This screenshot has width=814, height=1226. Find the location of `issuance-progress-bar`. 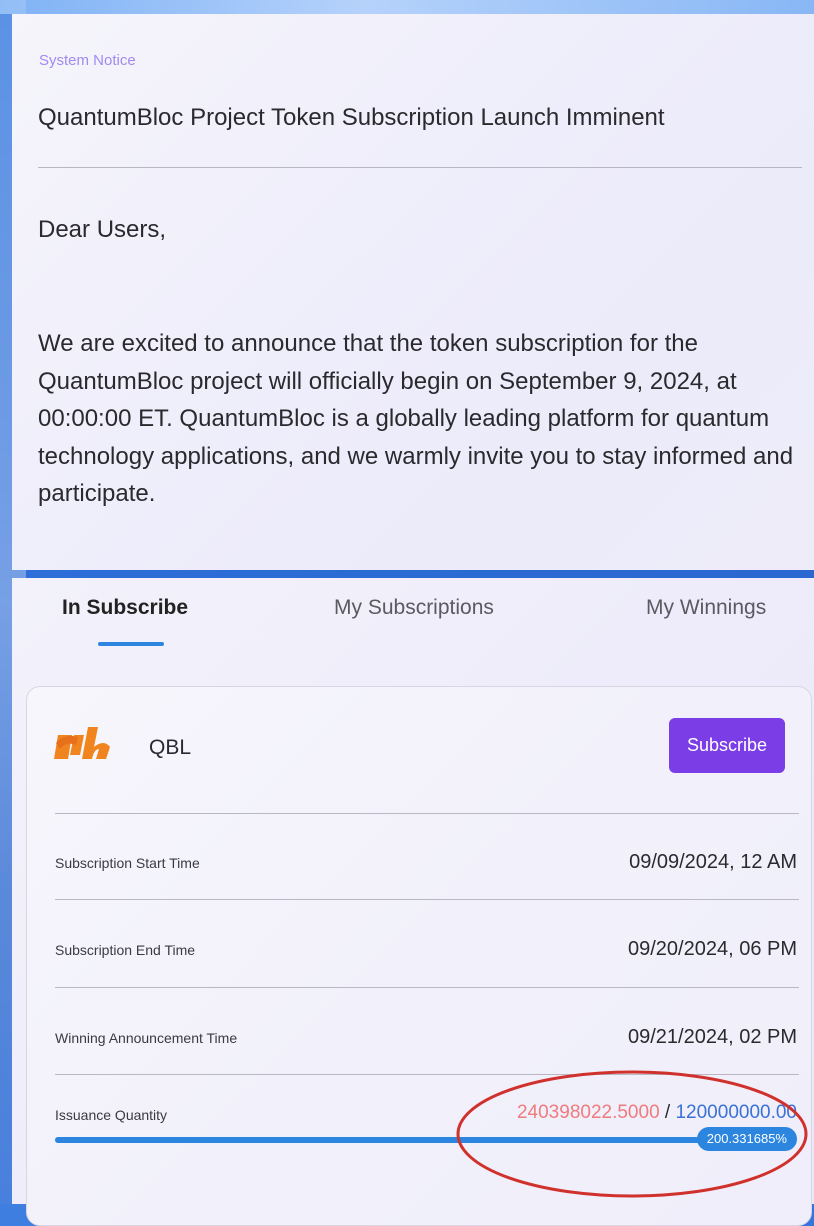

issuance-progress-bar is located at coordinates (423, 1140).